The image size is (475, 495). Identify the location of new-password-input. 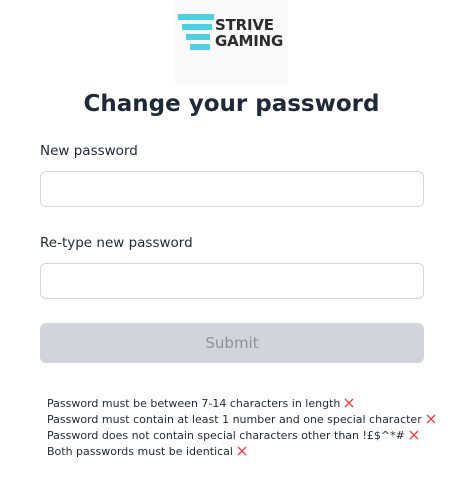
(232, 189).